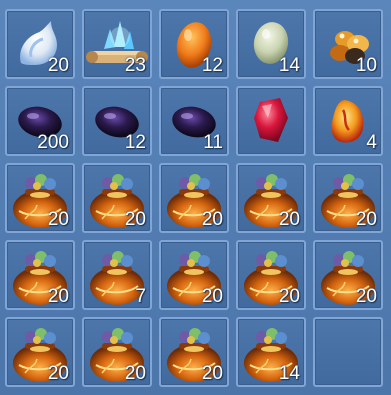 This screenshot has height=395, width=391. I want to click on inventory-slot: 11, so click(194, 121).